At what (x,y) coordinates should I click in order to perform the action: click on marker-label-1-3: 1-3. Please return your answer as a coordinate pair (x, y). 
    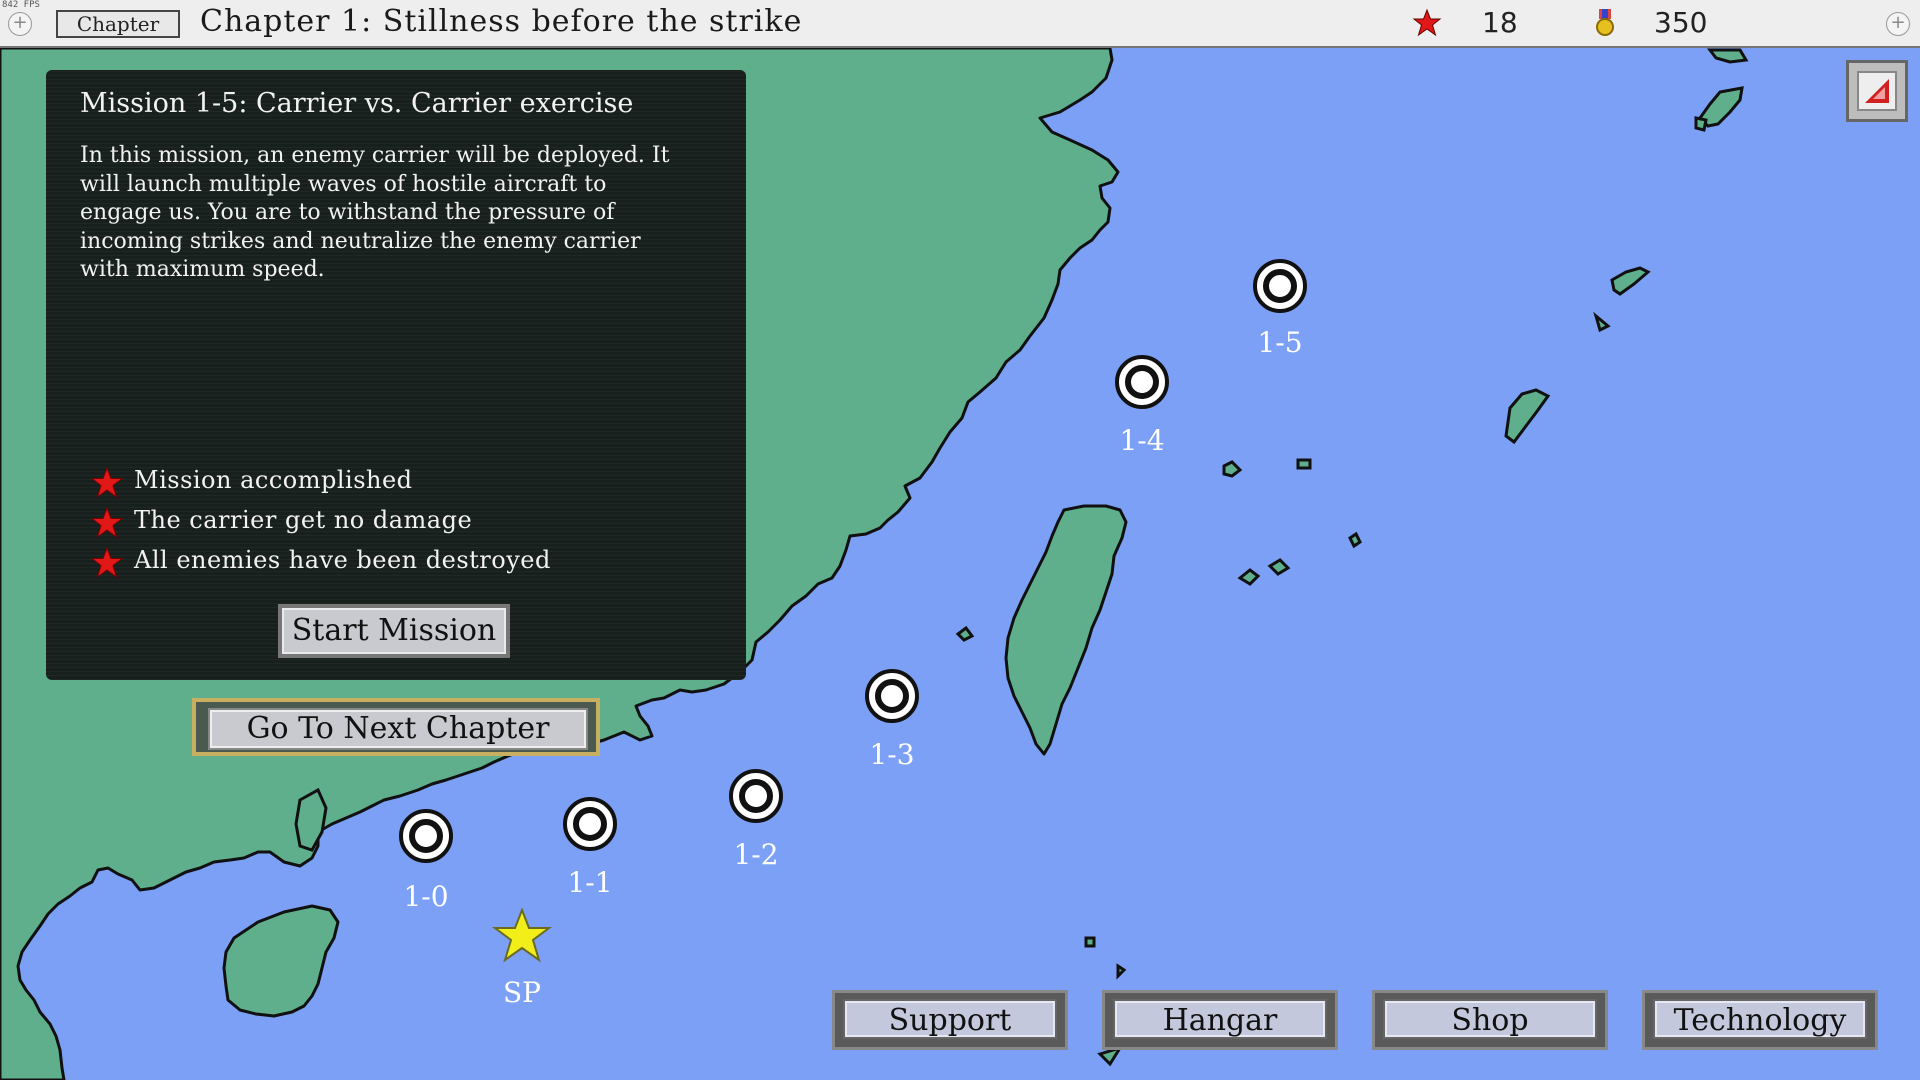
    Looking at the image, I should click on (892, 754).